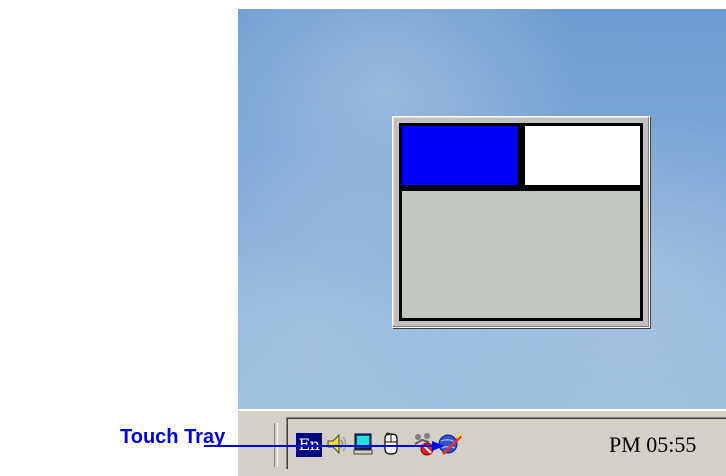  I want to click on taskbar: En PM 05:55, so click(482, 442).